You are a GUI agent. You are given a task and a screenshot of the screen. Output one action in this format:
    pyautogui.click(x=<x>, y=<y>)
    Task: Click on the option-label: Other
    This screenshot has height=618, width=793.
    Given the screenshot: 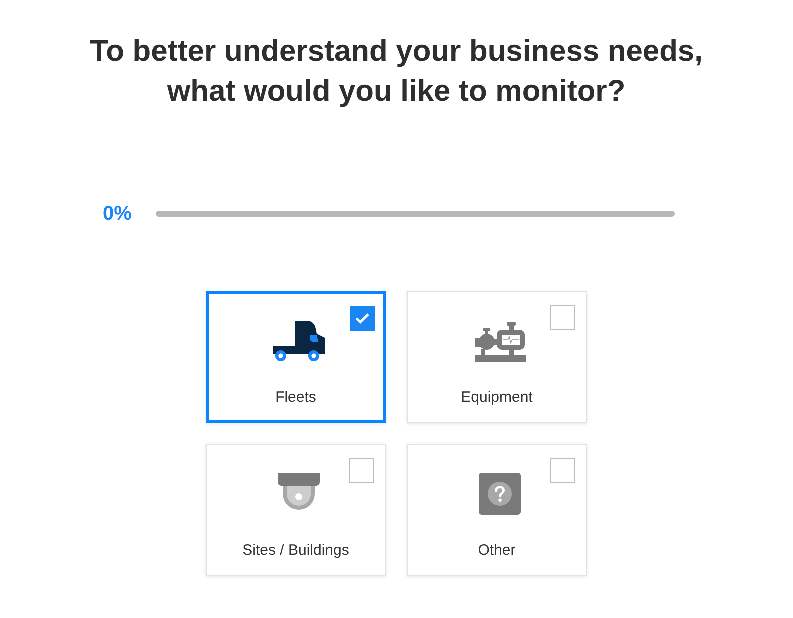 What is the action you would take?
    pyautogui.click(x=497, y=551)
    